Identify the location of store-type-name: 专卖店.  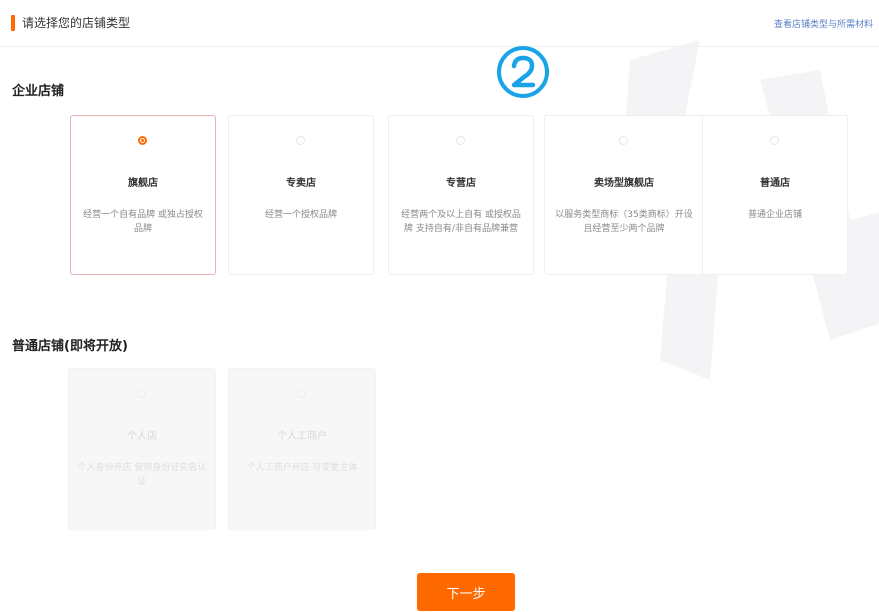
(301, 183).